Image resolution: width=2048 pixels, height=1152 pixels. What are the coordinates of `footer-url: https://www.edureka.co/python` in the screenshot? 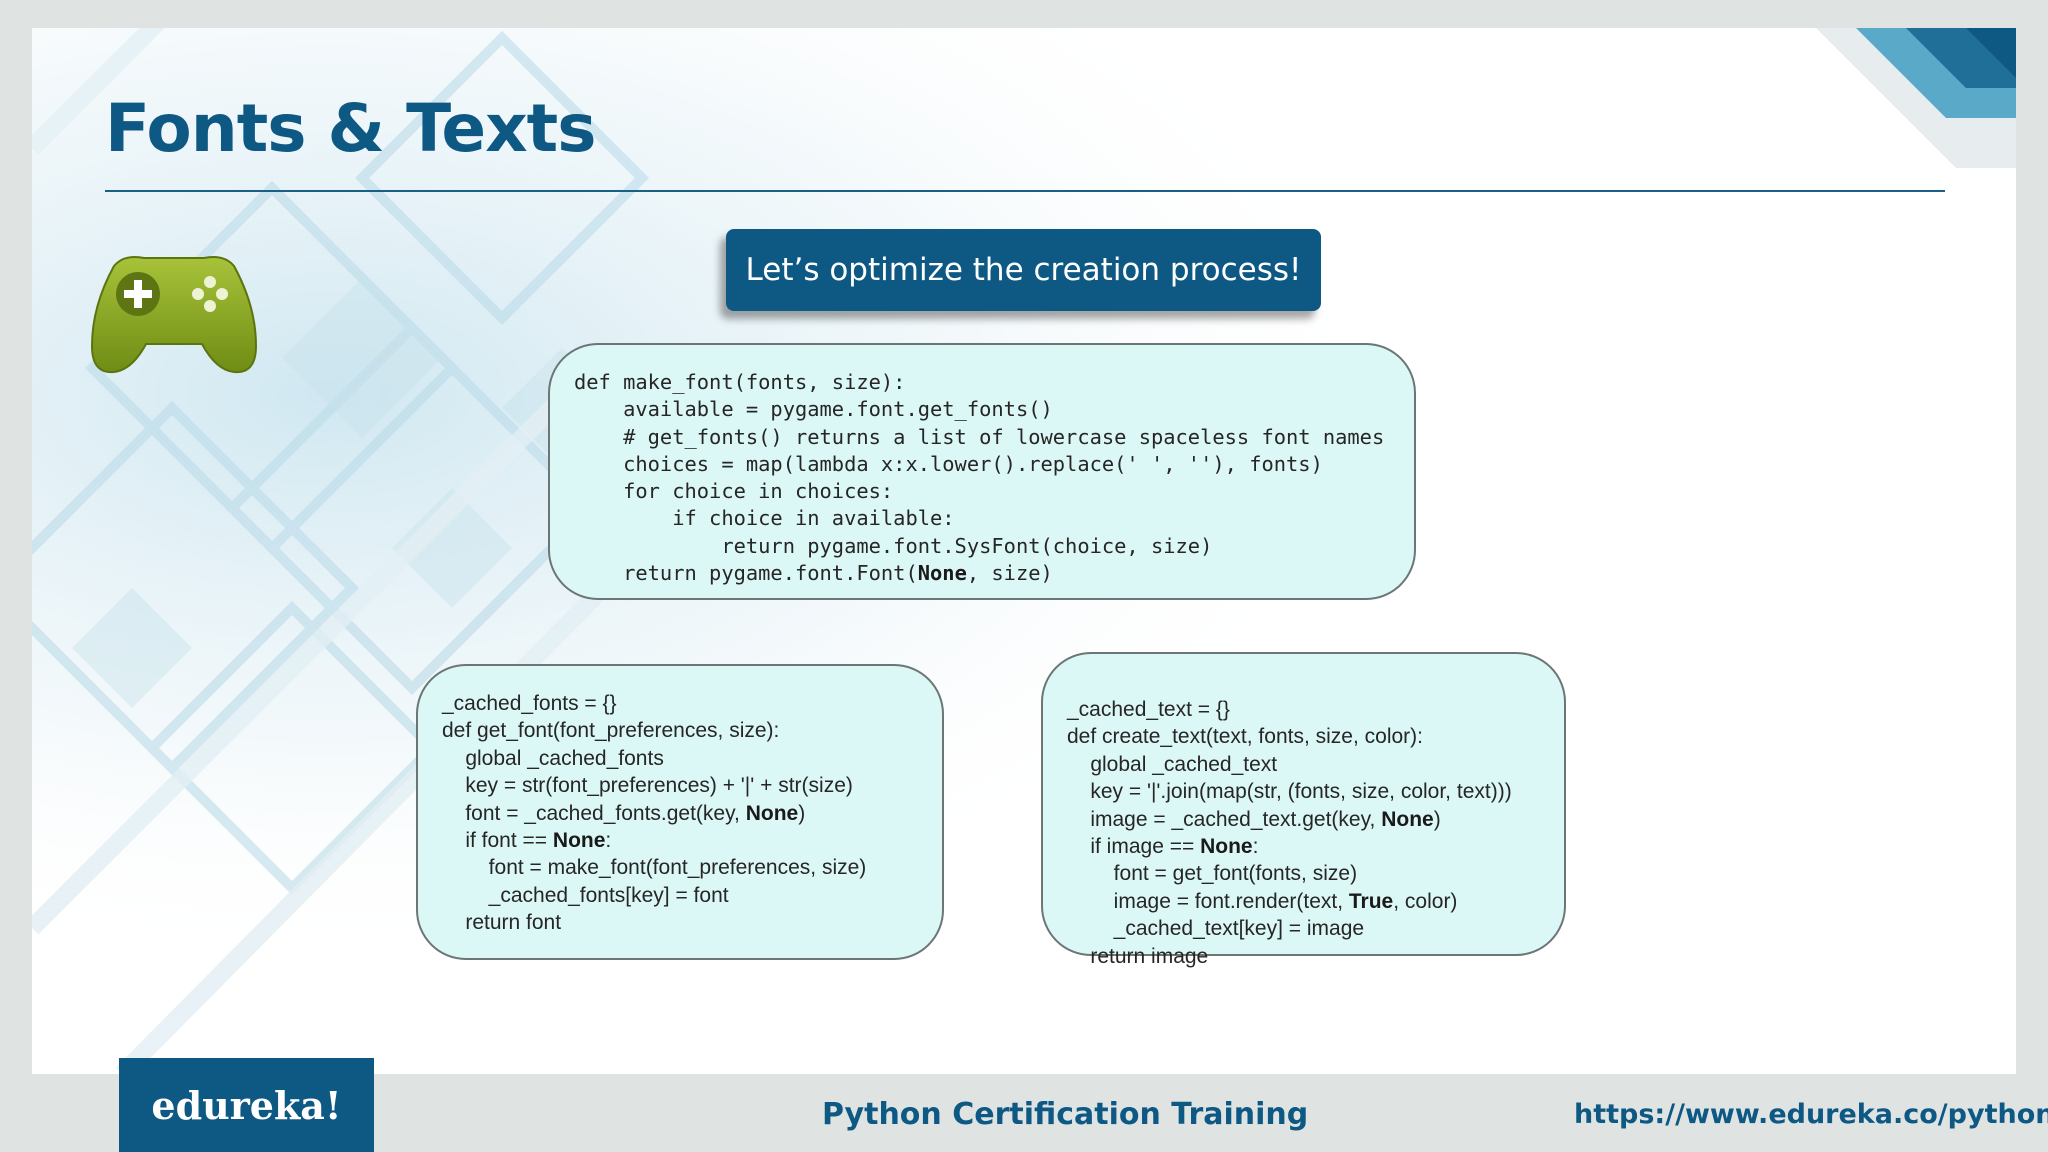 It's located at (1811, 1114).